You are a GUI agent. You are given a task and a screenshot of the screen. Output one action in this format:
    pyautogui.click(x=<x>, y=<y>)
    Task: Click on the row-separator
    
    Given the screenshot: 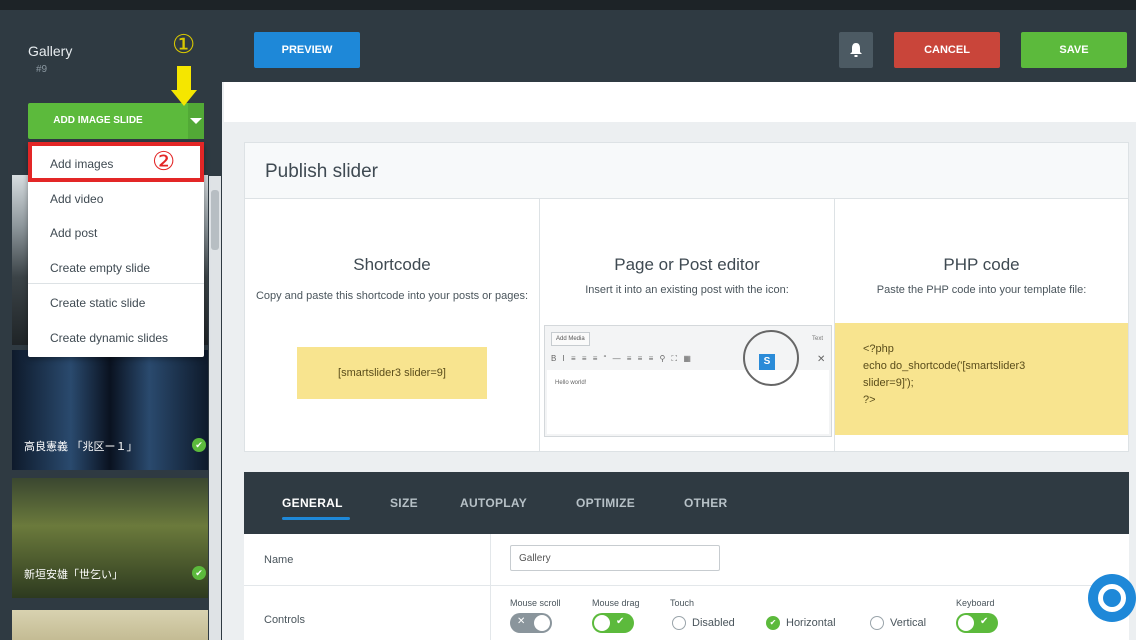 What is the action you would take?
    pyautogui.click(x=490, y=587)
    